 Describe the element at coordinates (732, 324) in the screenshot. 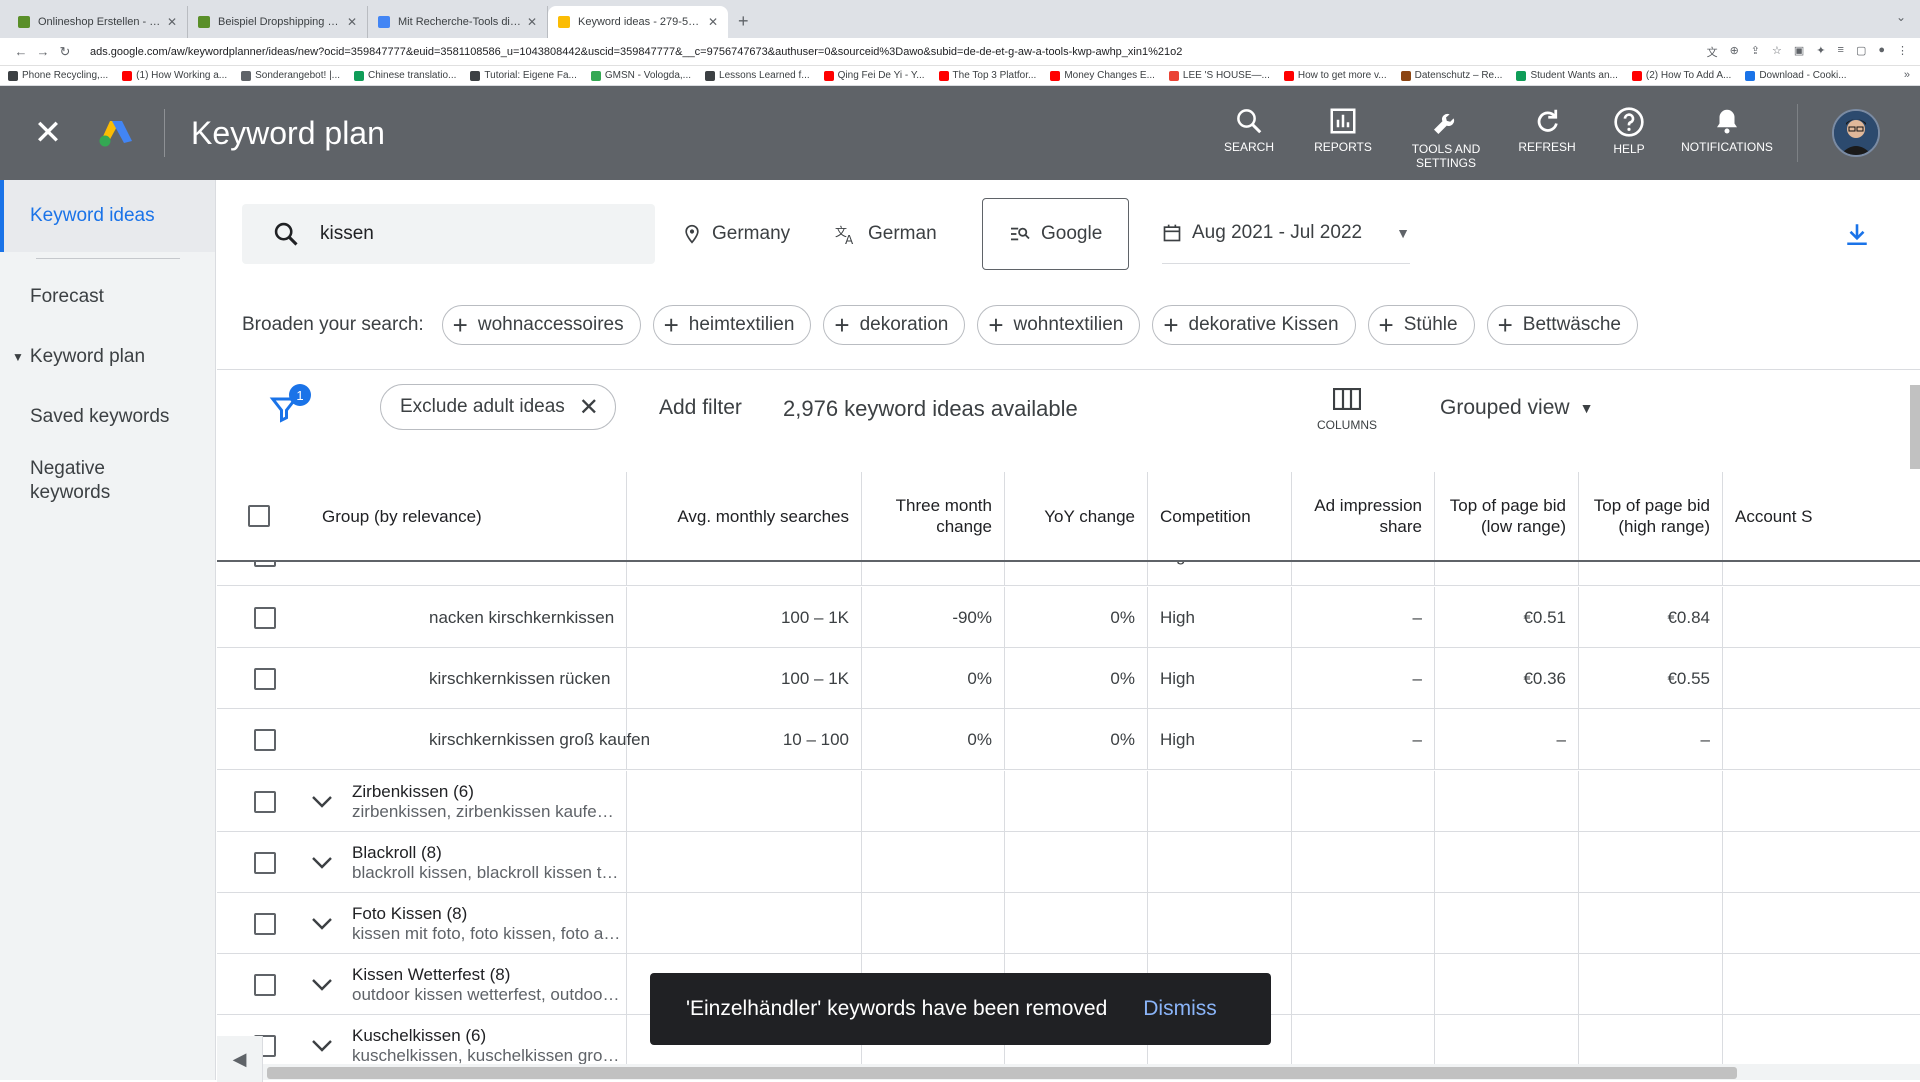

I see `broaden-chip: + heimtextilien` at that location.